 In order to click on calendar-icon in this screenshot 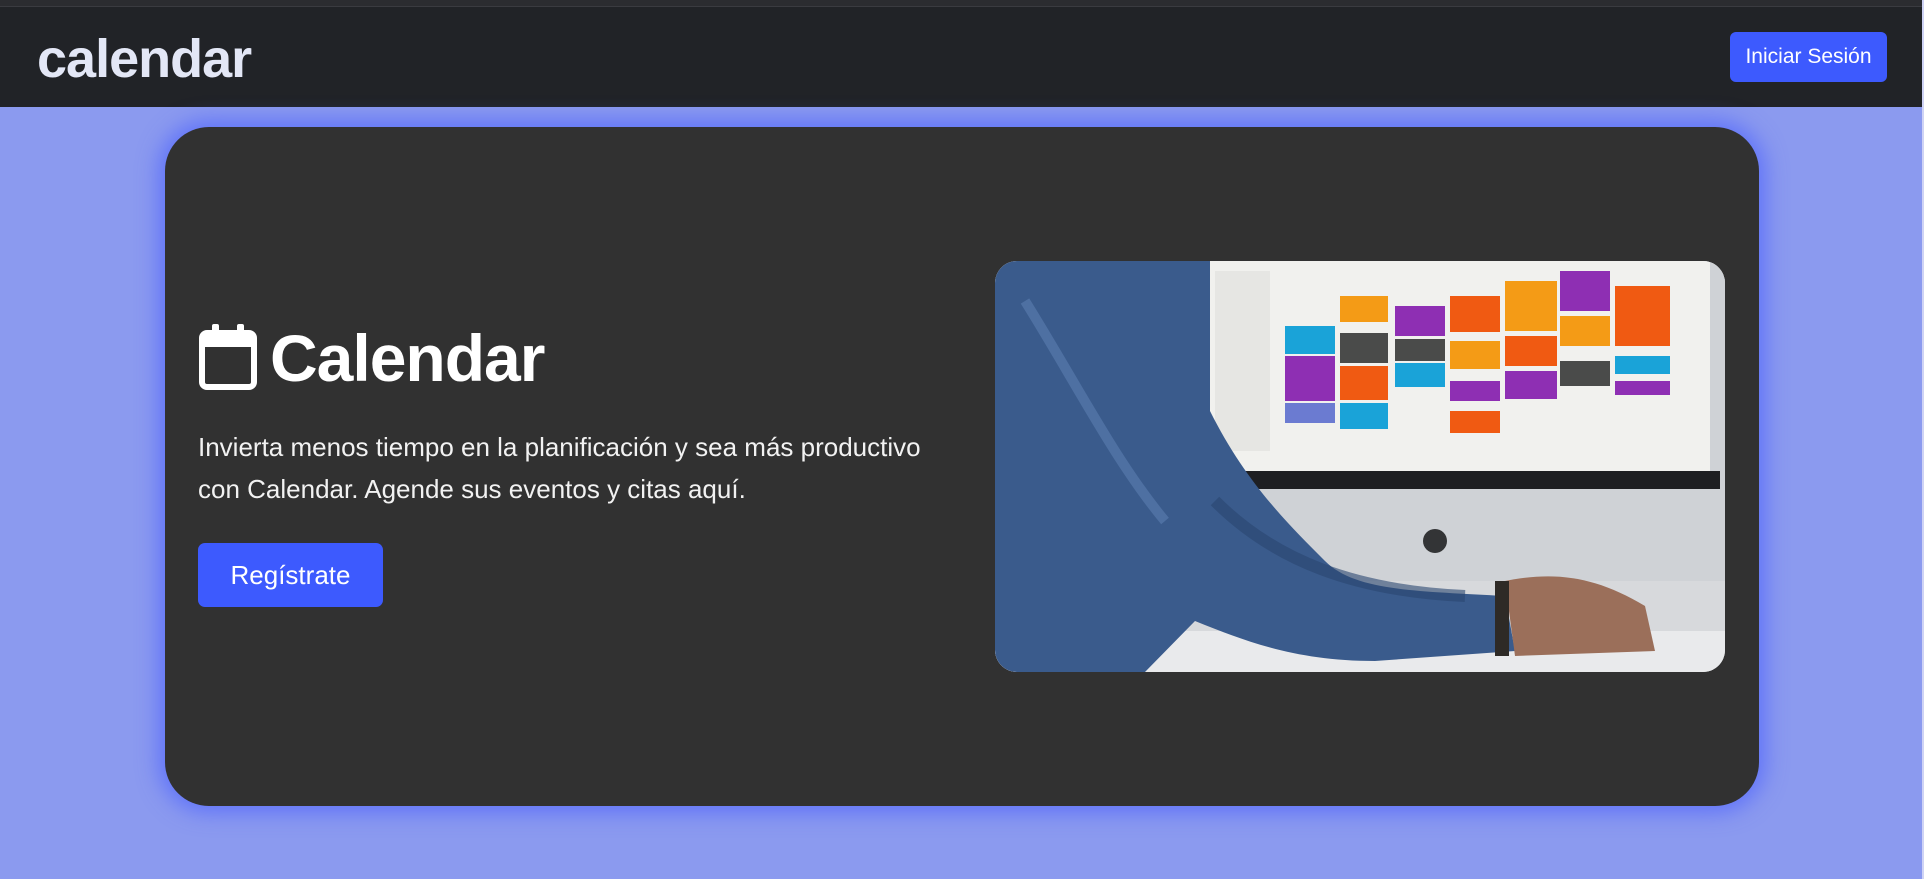, I will do `click(228, 358)`.